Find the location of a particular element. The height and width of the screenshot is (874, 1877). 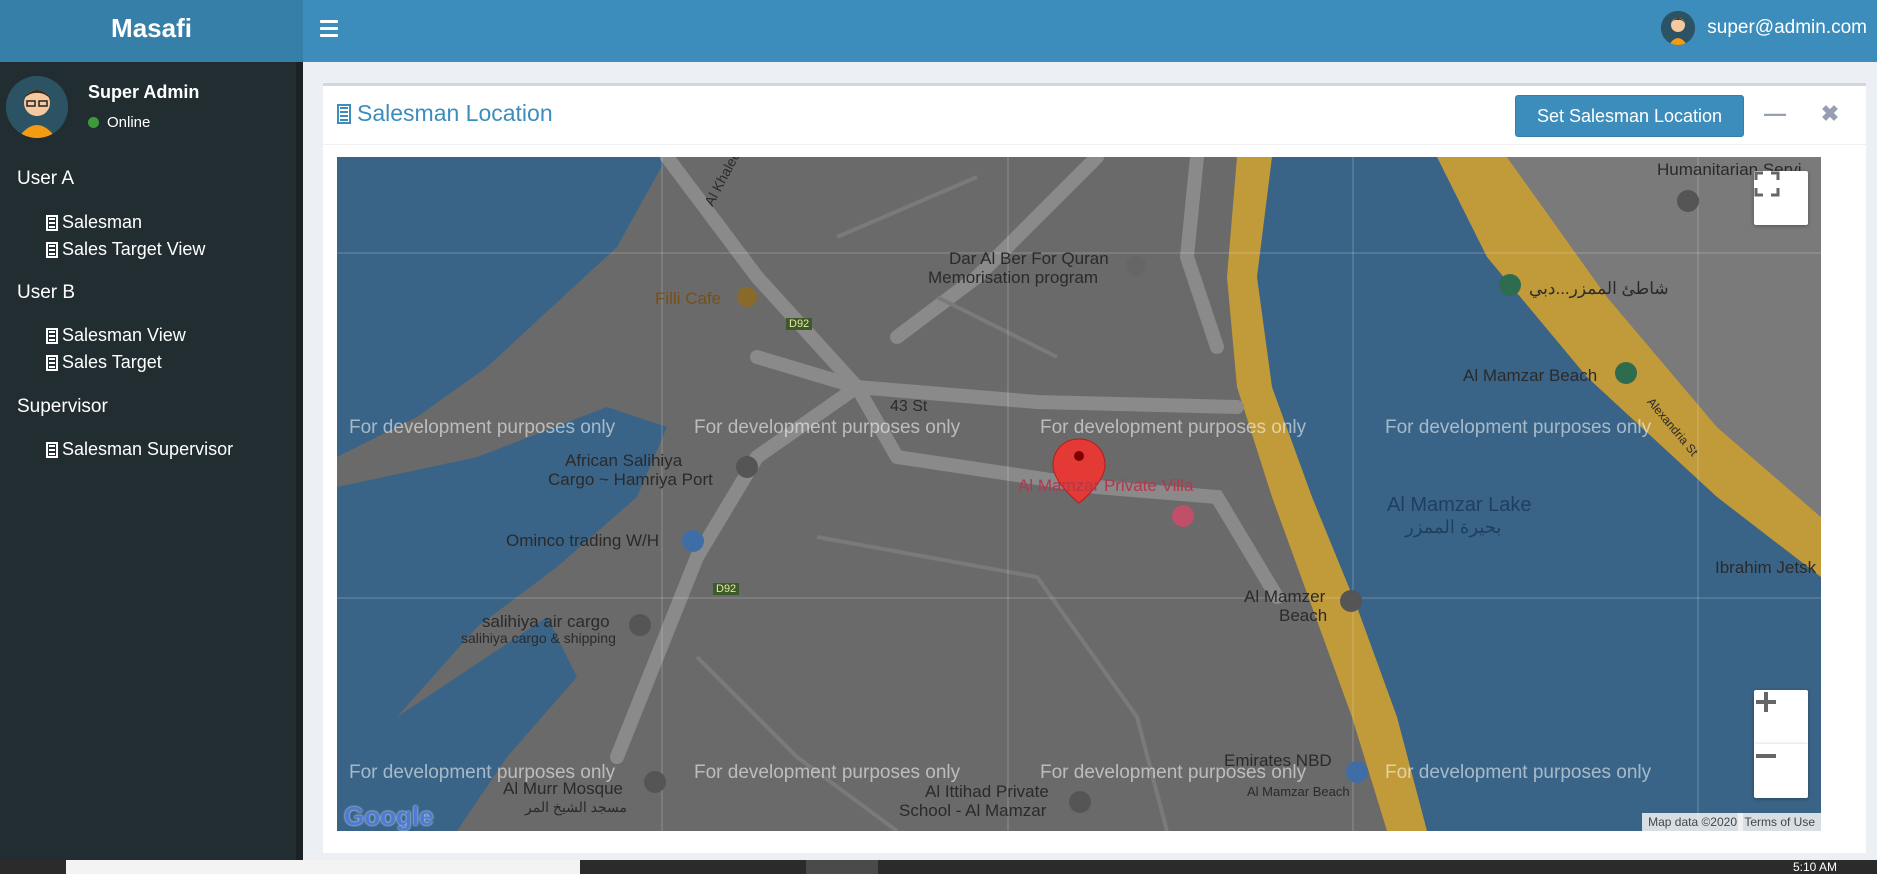

poi-label: Dar Al Ber For Quran is located at coordinates (1029, 258).